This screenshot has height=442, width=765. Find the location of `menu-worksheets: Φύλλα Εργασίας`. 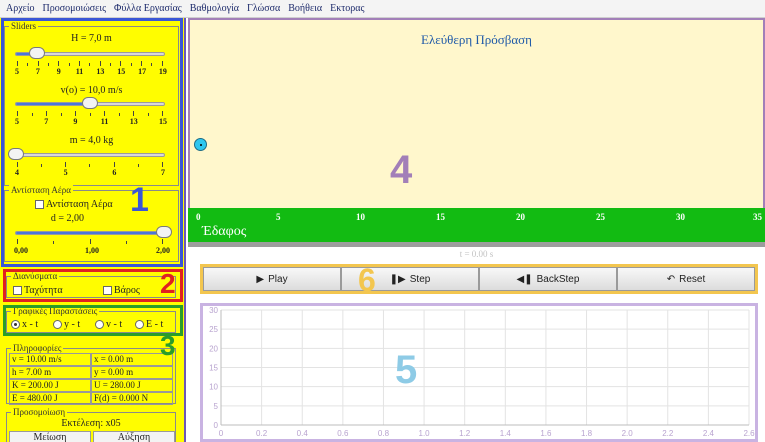

menu-worksheets: Φύλλα Εργασίας is located at coordinates (148, 8).